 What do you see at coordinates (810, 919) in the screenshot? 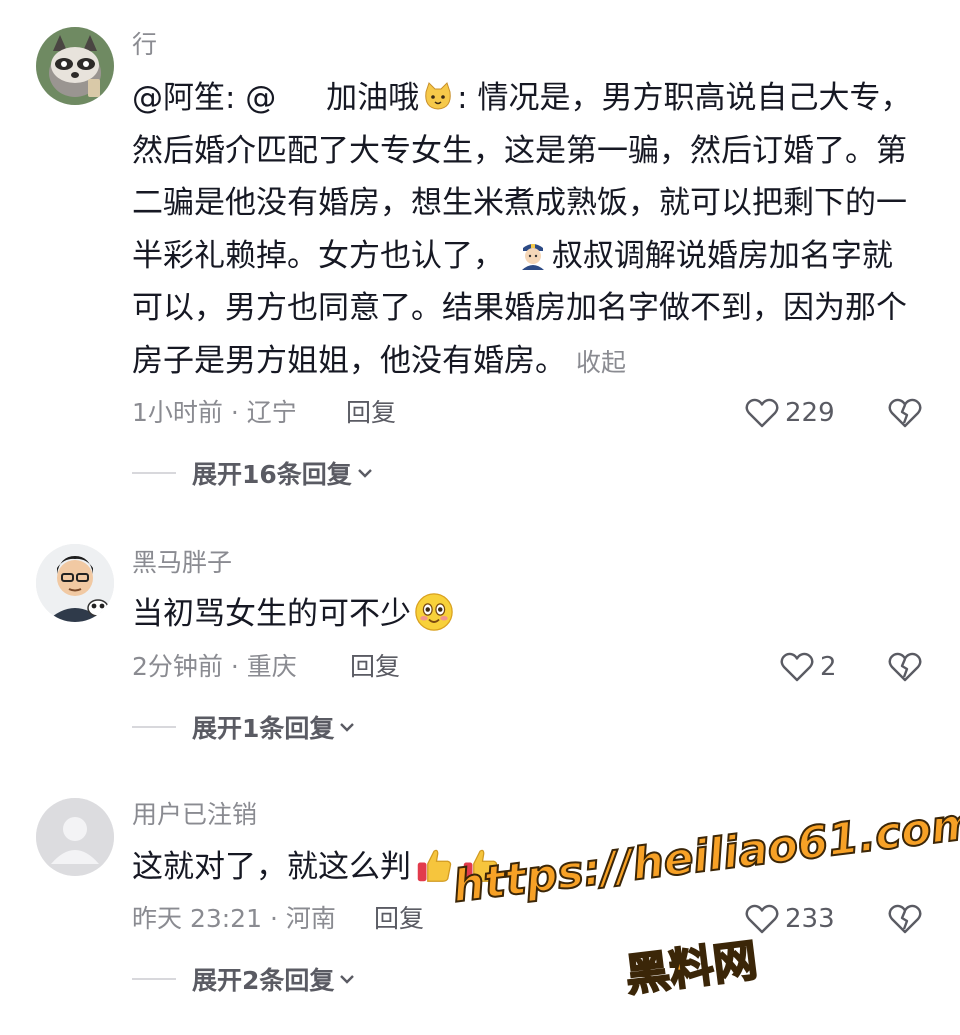
I see `like-count: 233` at bounding box center [810, 919].